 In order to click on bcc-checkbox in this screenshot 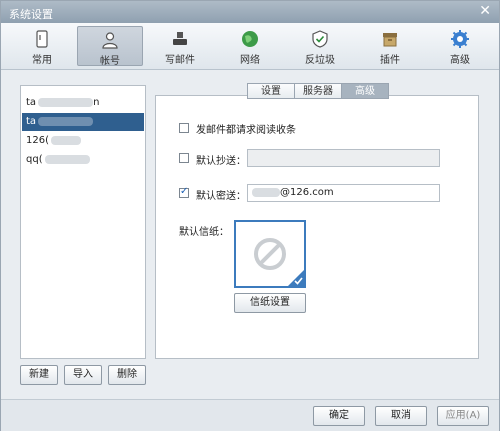, I will do `click(184, 192)`.